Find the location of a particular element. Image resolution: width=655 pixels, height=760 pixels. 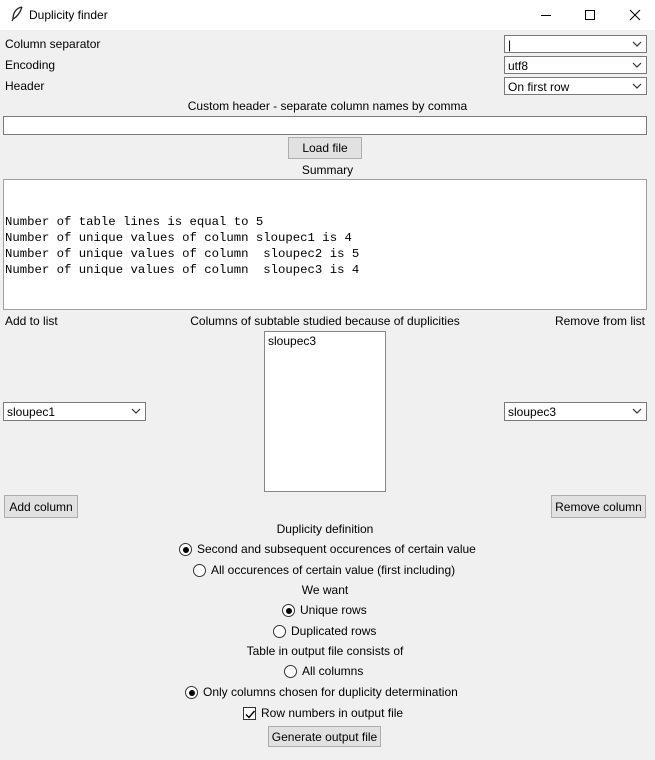

close-icon is located at coordinates (635, 15).